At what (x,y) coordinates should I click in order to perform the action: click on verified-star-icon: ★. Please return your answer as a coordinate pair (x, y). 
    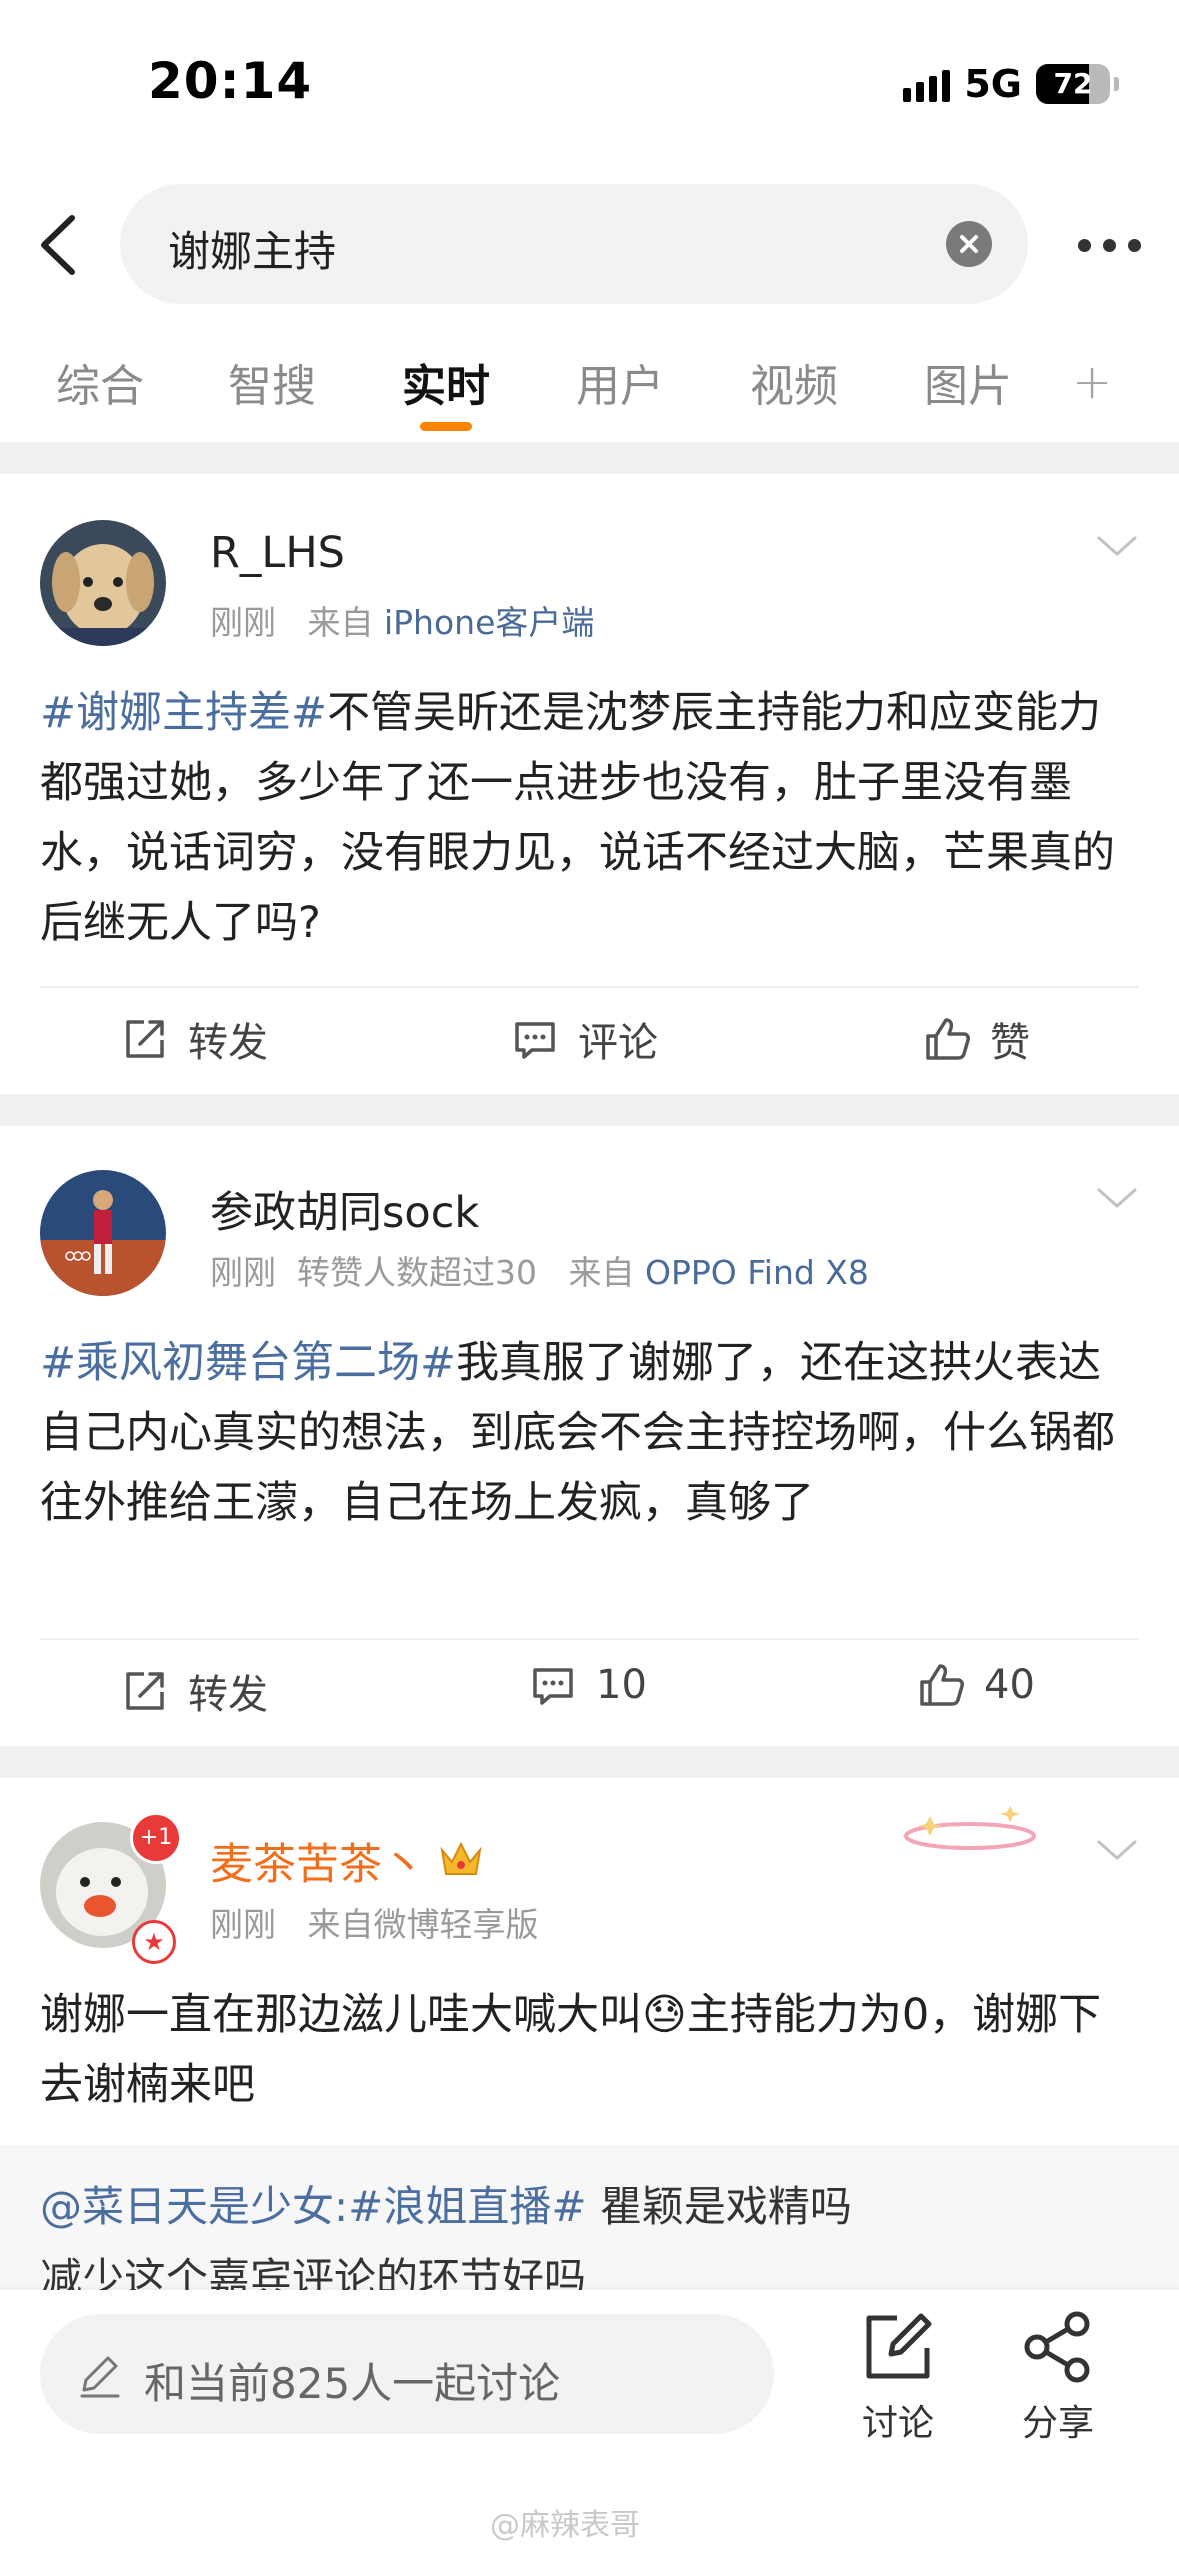
    Looking at the image, I should click on (154, 1942).